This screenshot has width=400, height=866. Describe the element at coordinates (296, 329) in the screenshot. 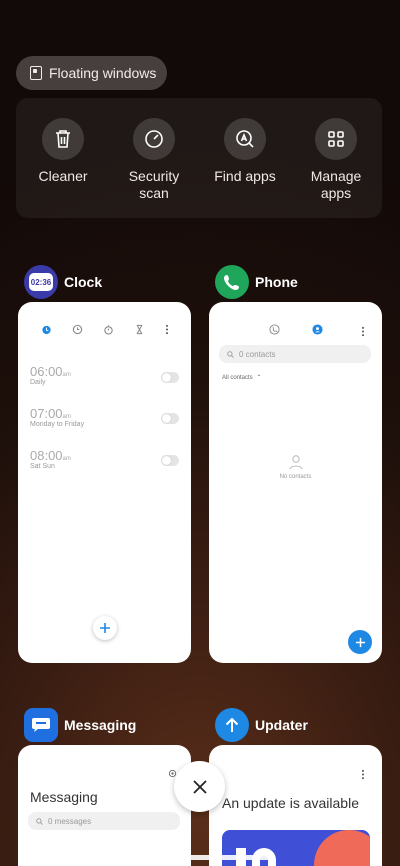

I see `phone-tab-bar` at that location.